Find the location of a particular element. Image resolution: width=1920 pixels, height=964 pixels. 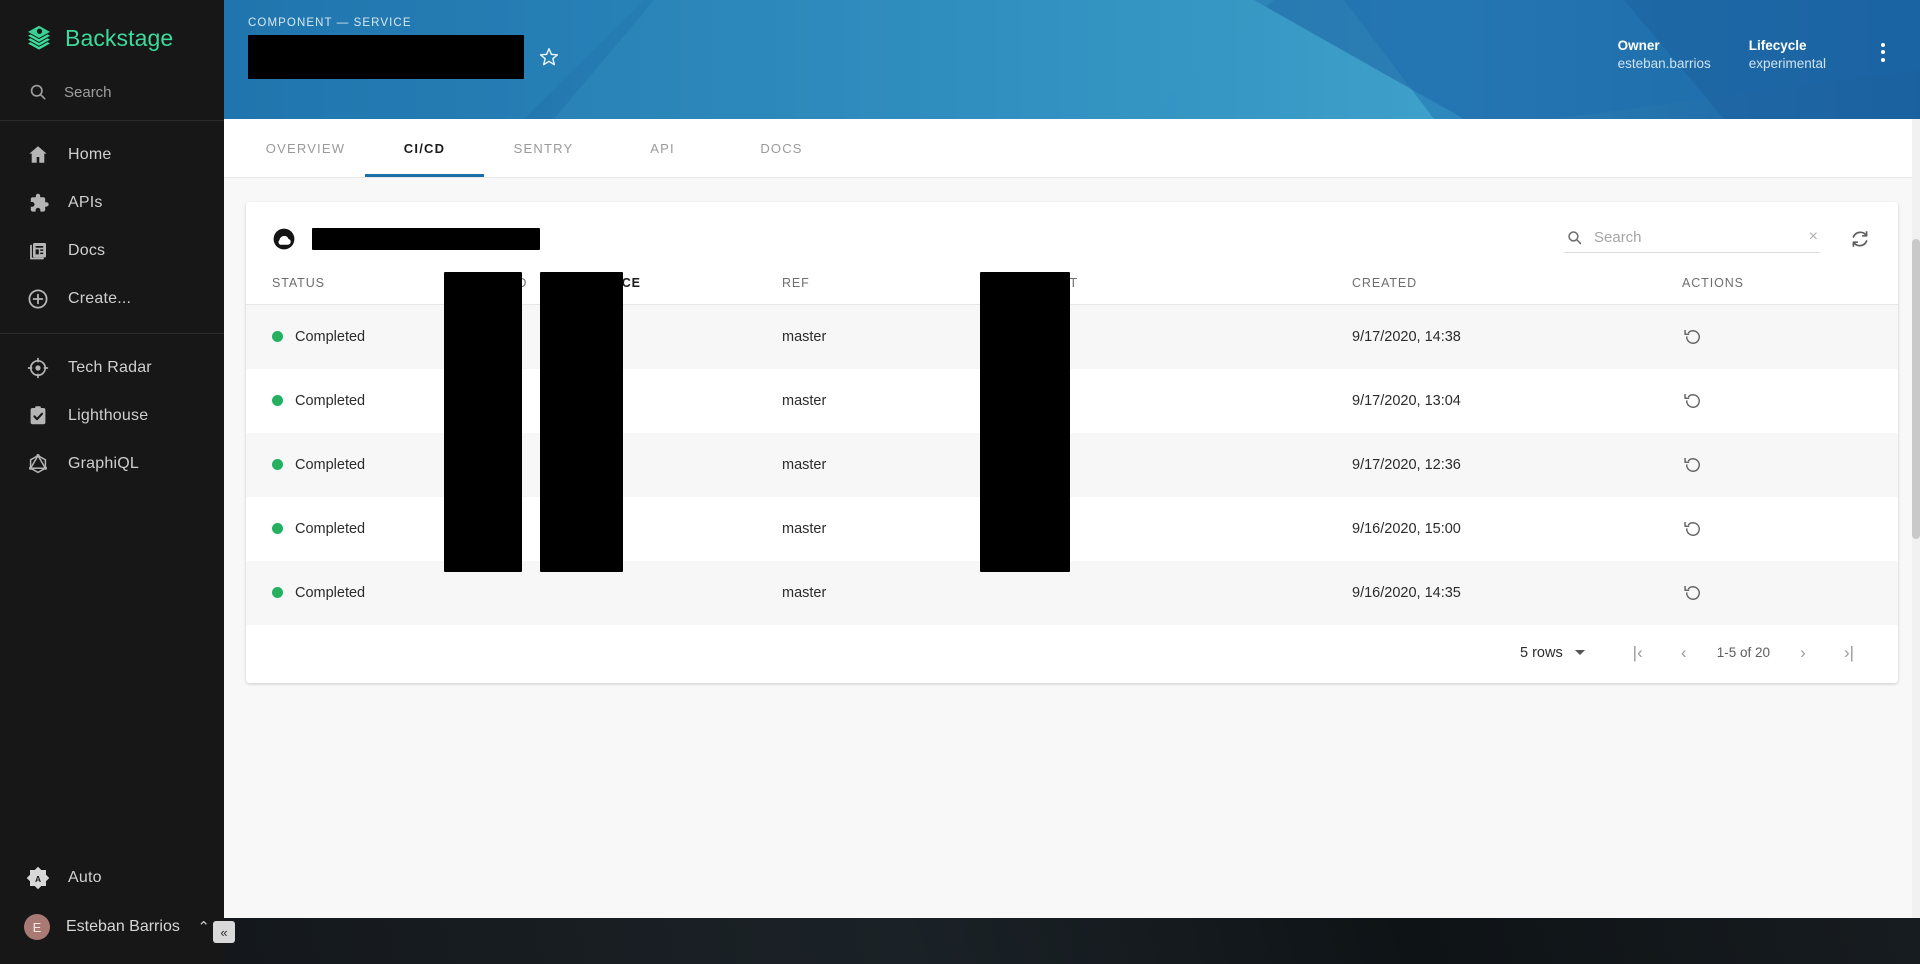

field-label: Lifecycle is located at coordinates (1777, 45).